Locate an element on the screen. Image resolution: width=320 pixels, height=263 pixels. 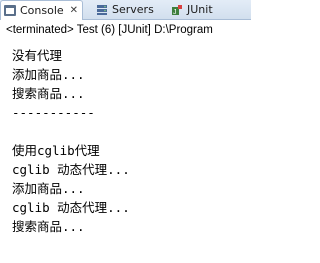
console-icon is located at coordinates (10, 10).